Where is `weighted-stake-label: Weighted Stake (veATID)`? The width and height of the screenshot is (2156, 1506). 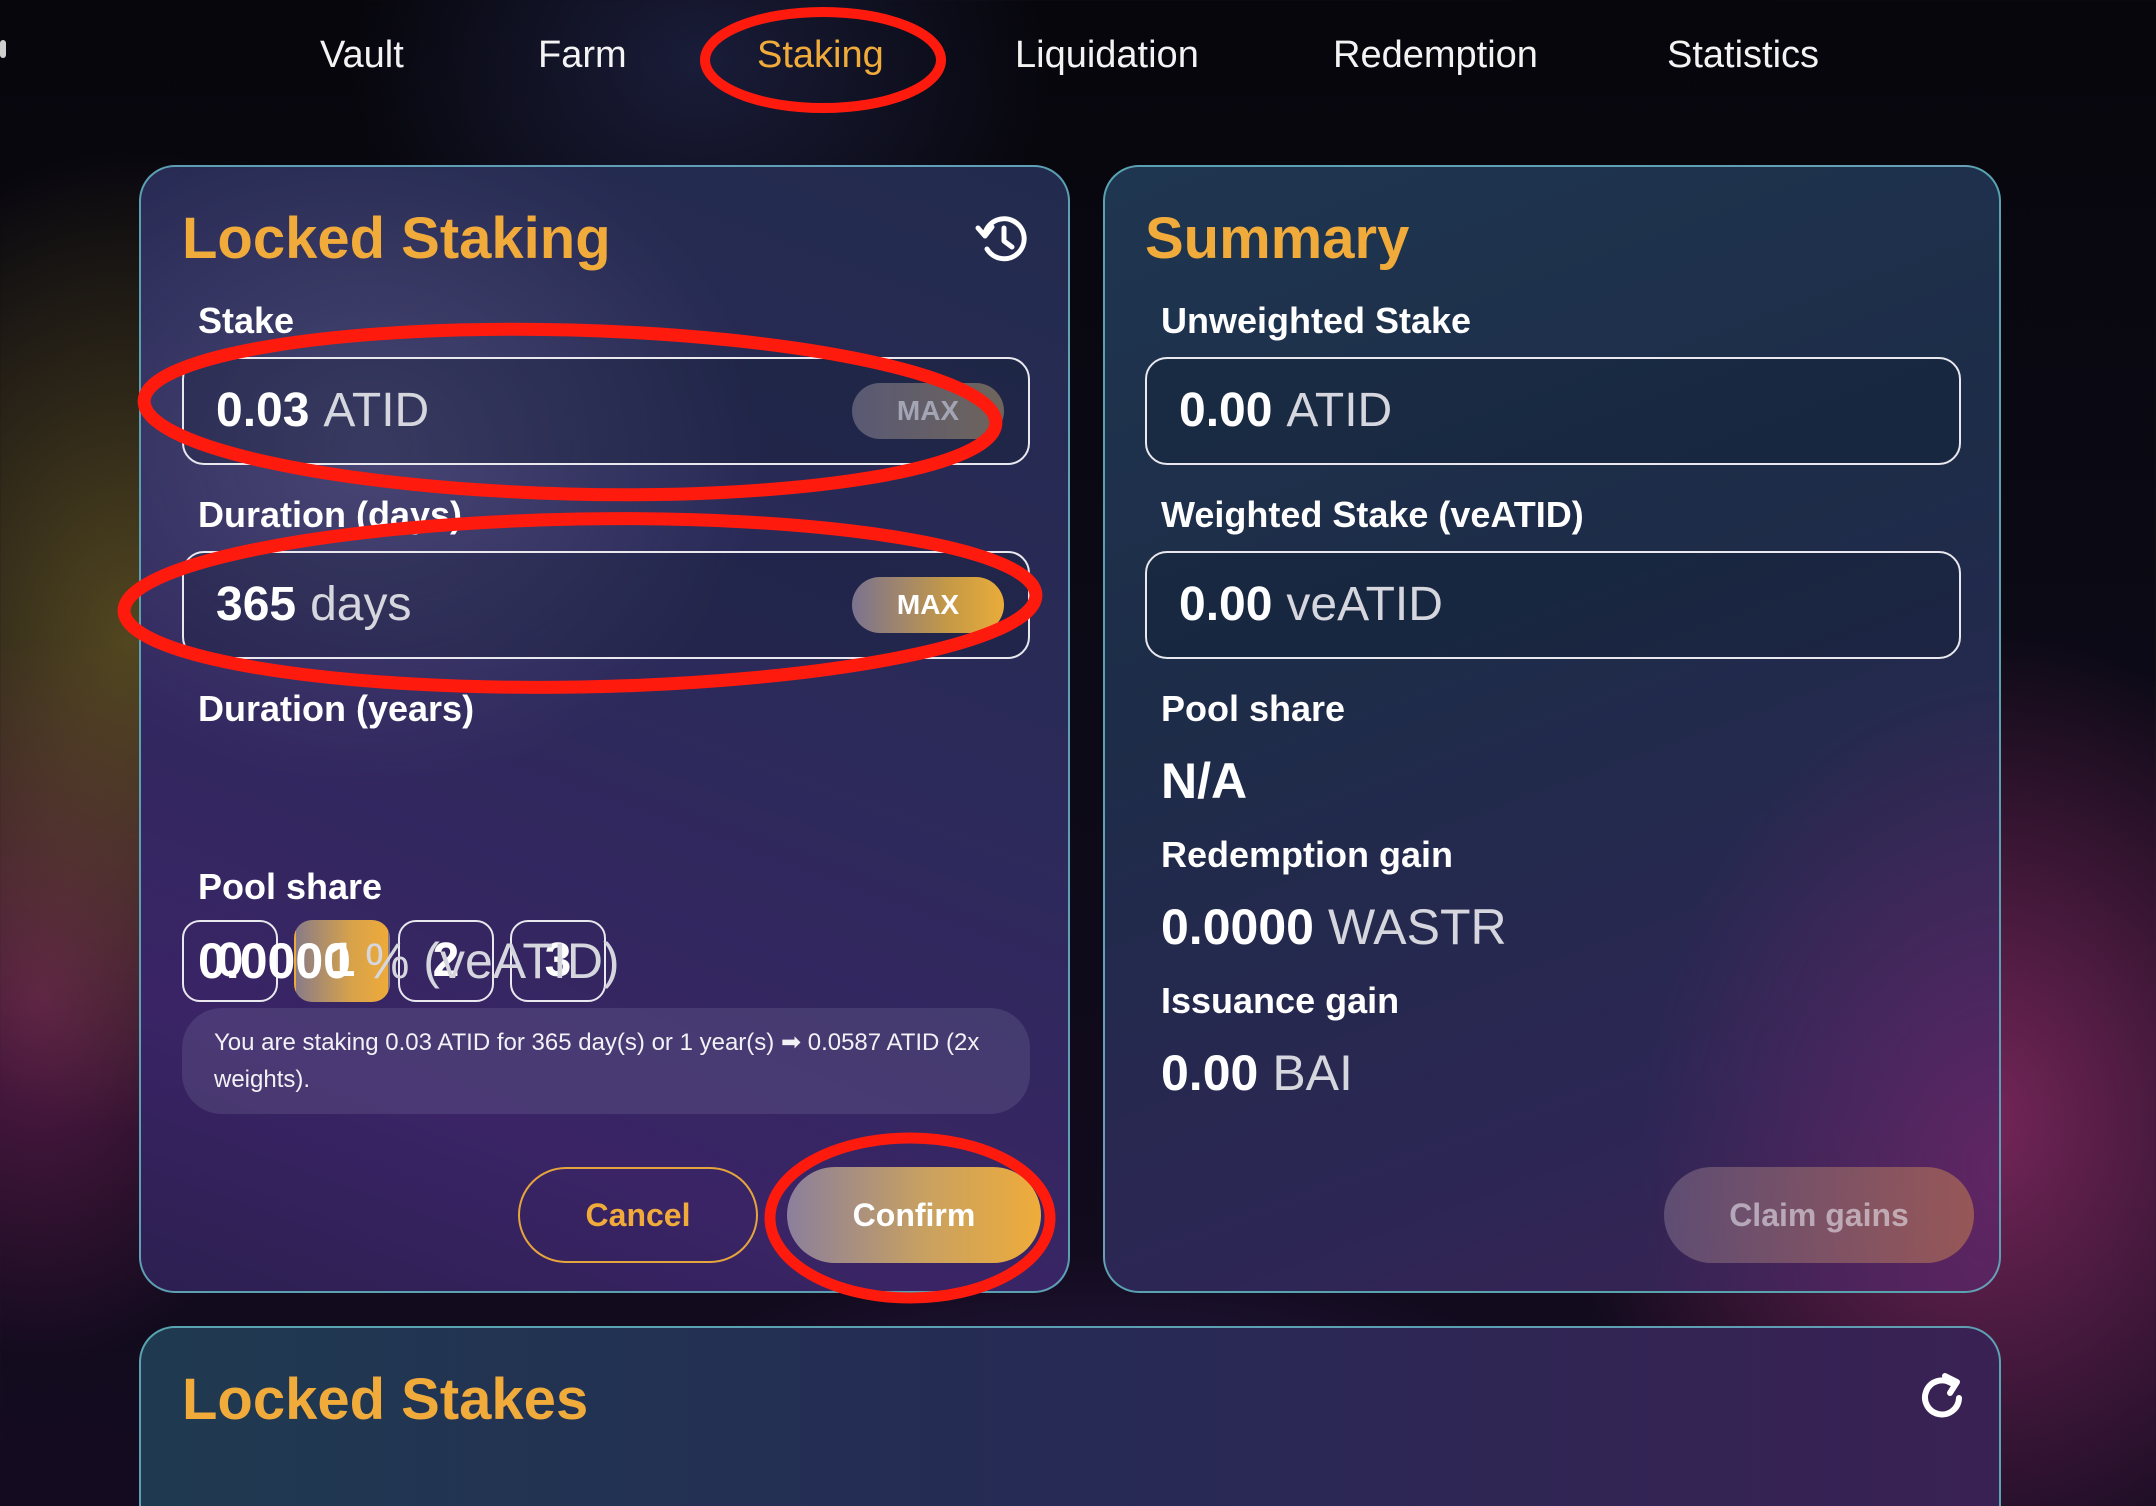
weighted-stake-label: Weighted Stake (veATID) is located at coordinates (1372, 514).